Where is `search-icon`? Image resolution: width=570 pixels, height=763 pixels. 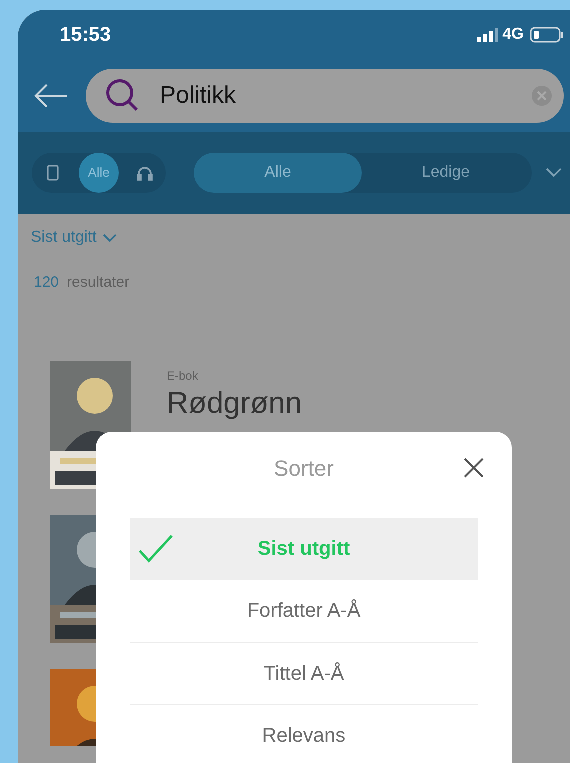
search-icon is located at coordinates (123, 96).